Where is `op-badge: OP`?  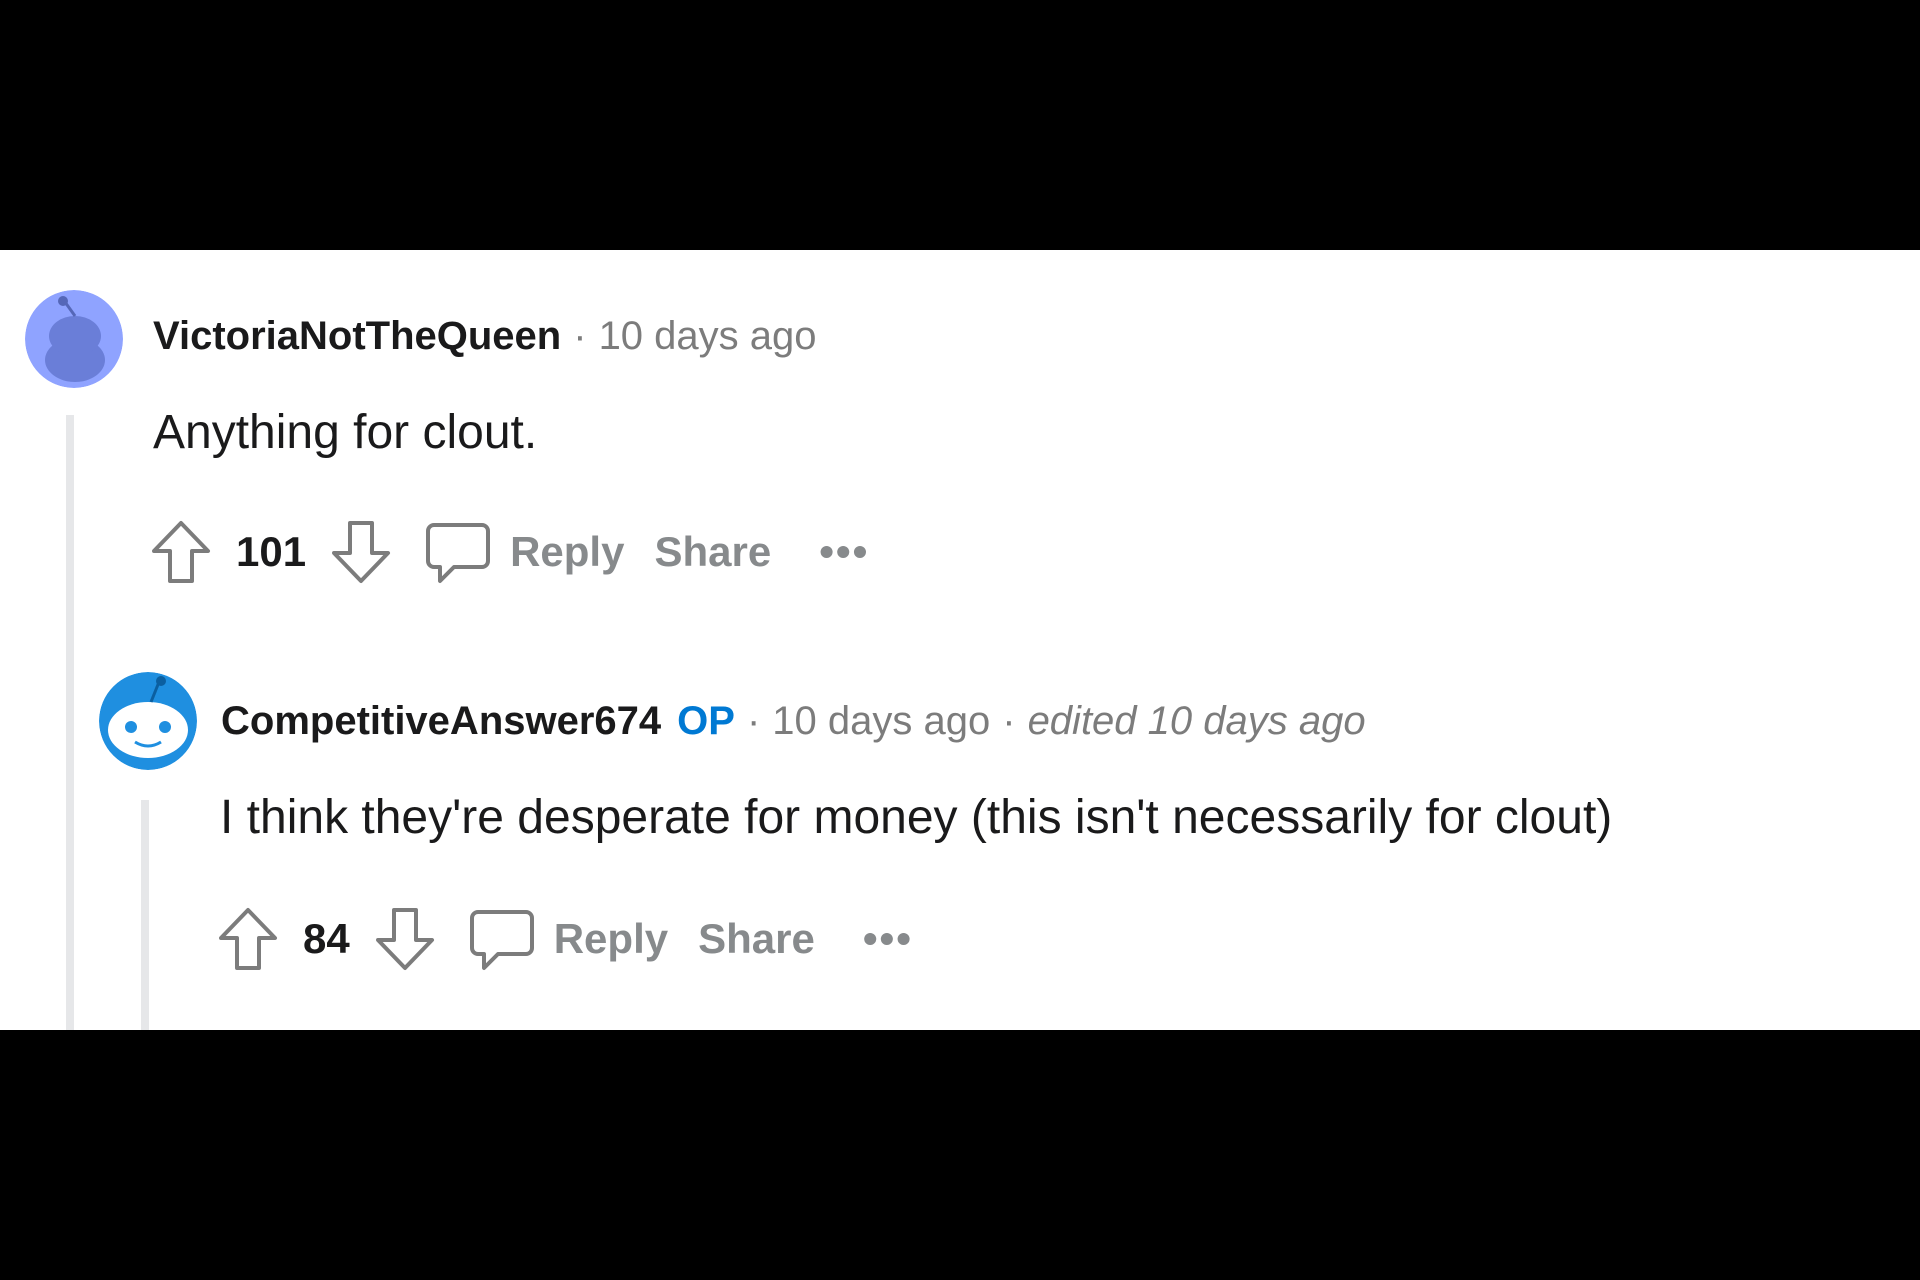
op-badge: OP is located at coordinates (706, 721).